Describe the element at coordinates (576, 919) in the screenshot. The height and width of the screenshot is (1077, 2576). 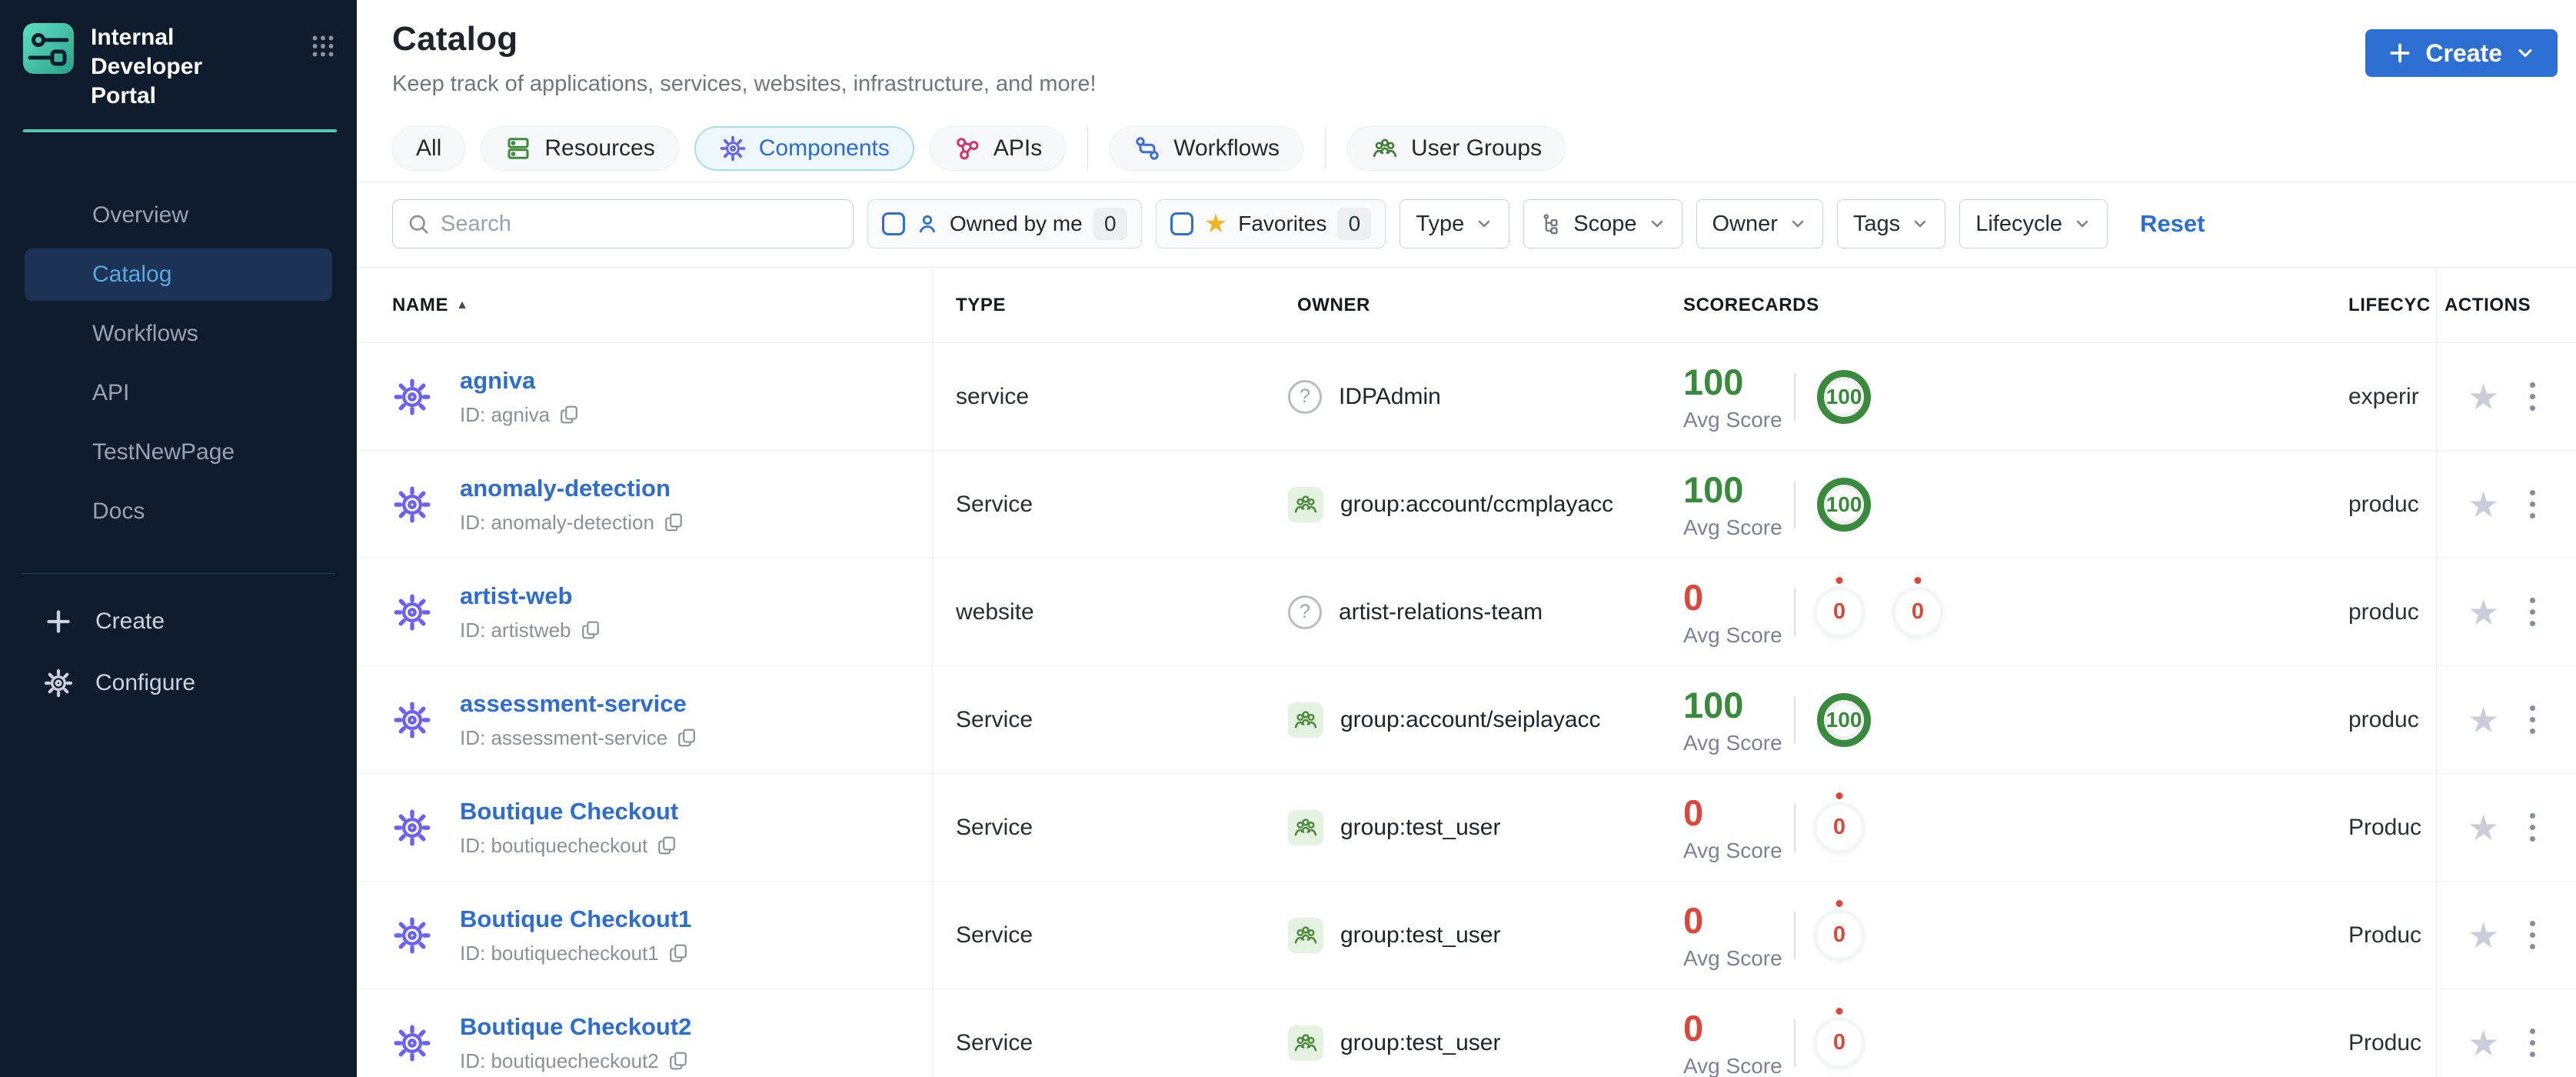
I see `entity-name-link: Boutique Checkout1` at that location.